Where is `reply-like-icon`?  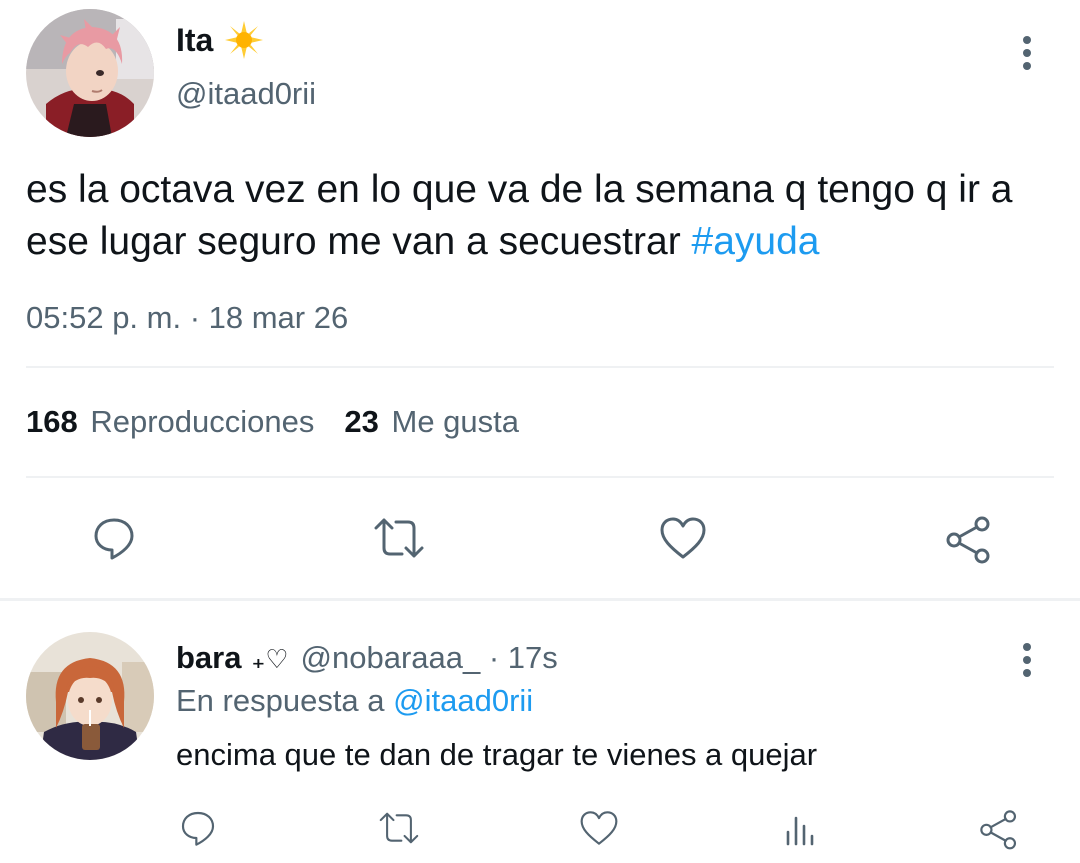
reply-like-icon is located at coordinates (599, 828).